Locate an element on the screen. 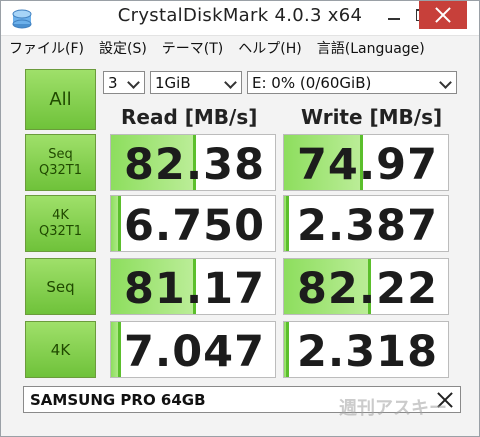 The width and height of the screenshot is (480, 437). test-count-select: 3 is located at coordinates (124, 82).